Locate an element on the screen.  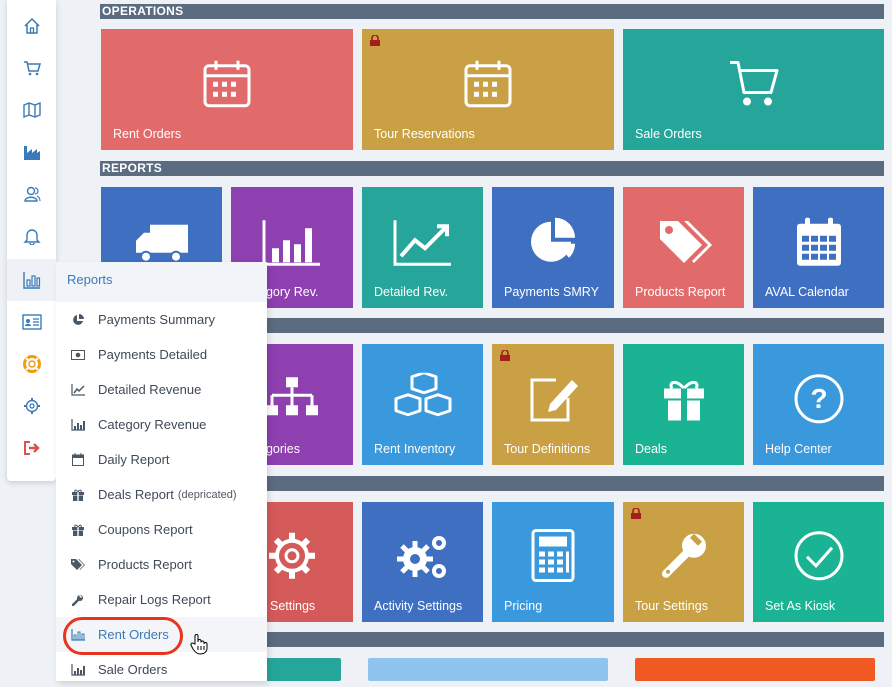
menu-category-revenue: Category Revenue is located at coordinates (161, 424).